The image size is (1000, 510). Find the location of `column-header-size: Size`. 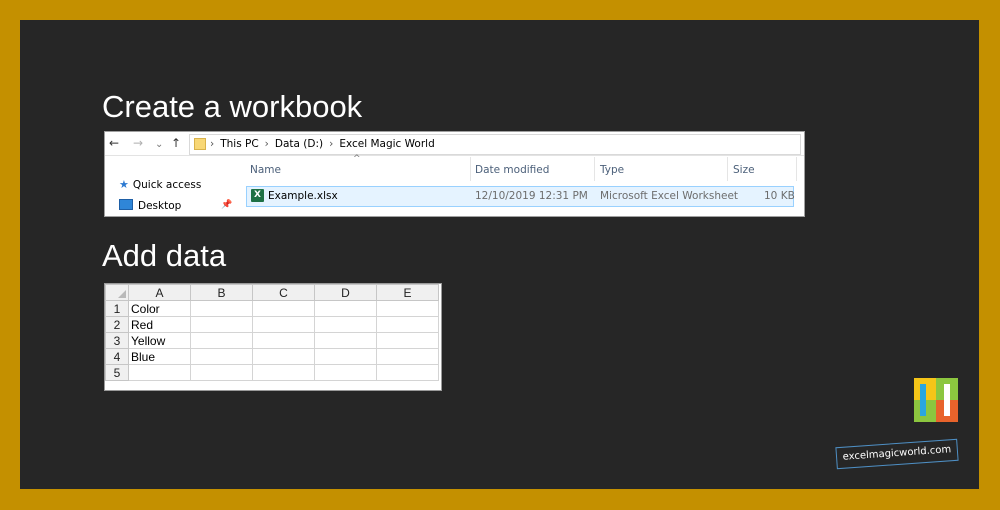

column-header-size: Size is located at coordinates (744, 170).